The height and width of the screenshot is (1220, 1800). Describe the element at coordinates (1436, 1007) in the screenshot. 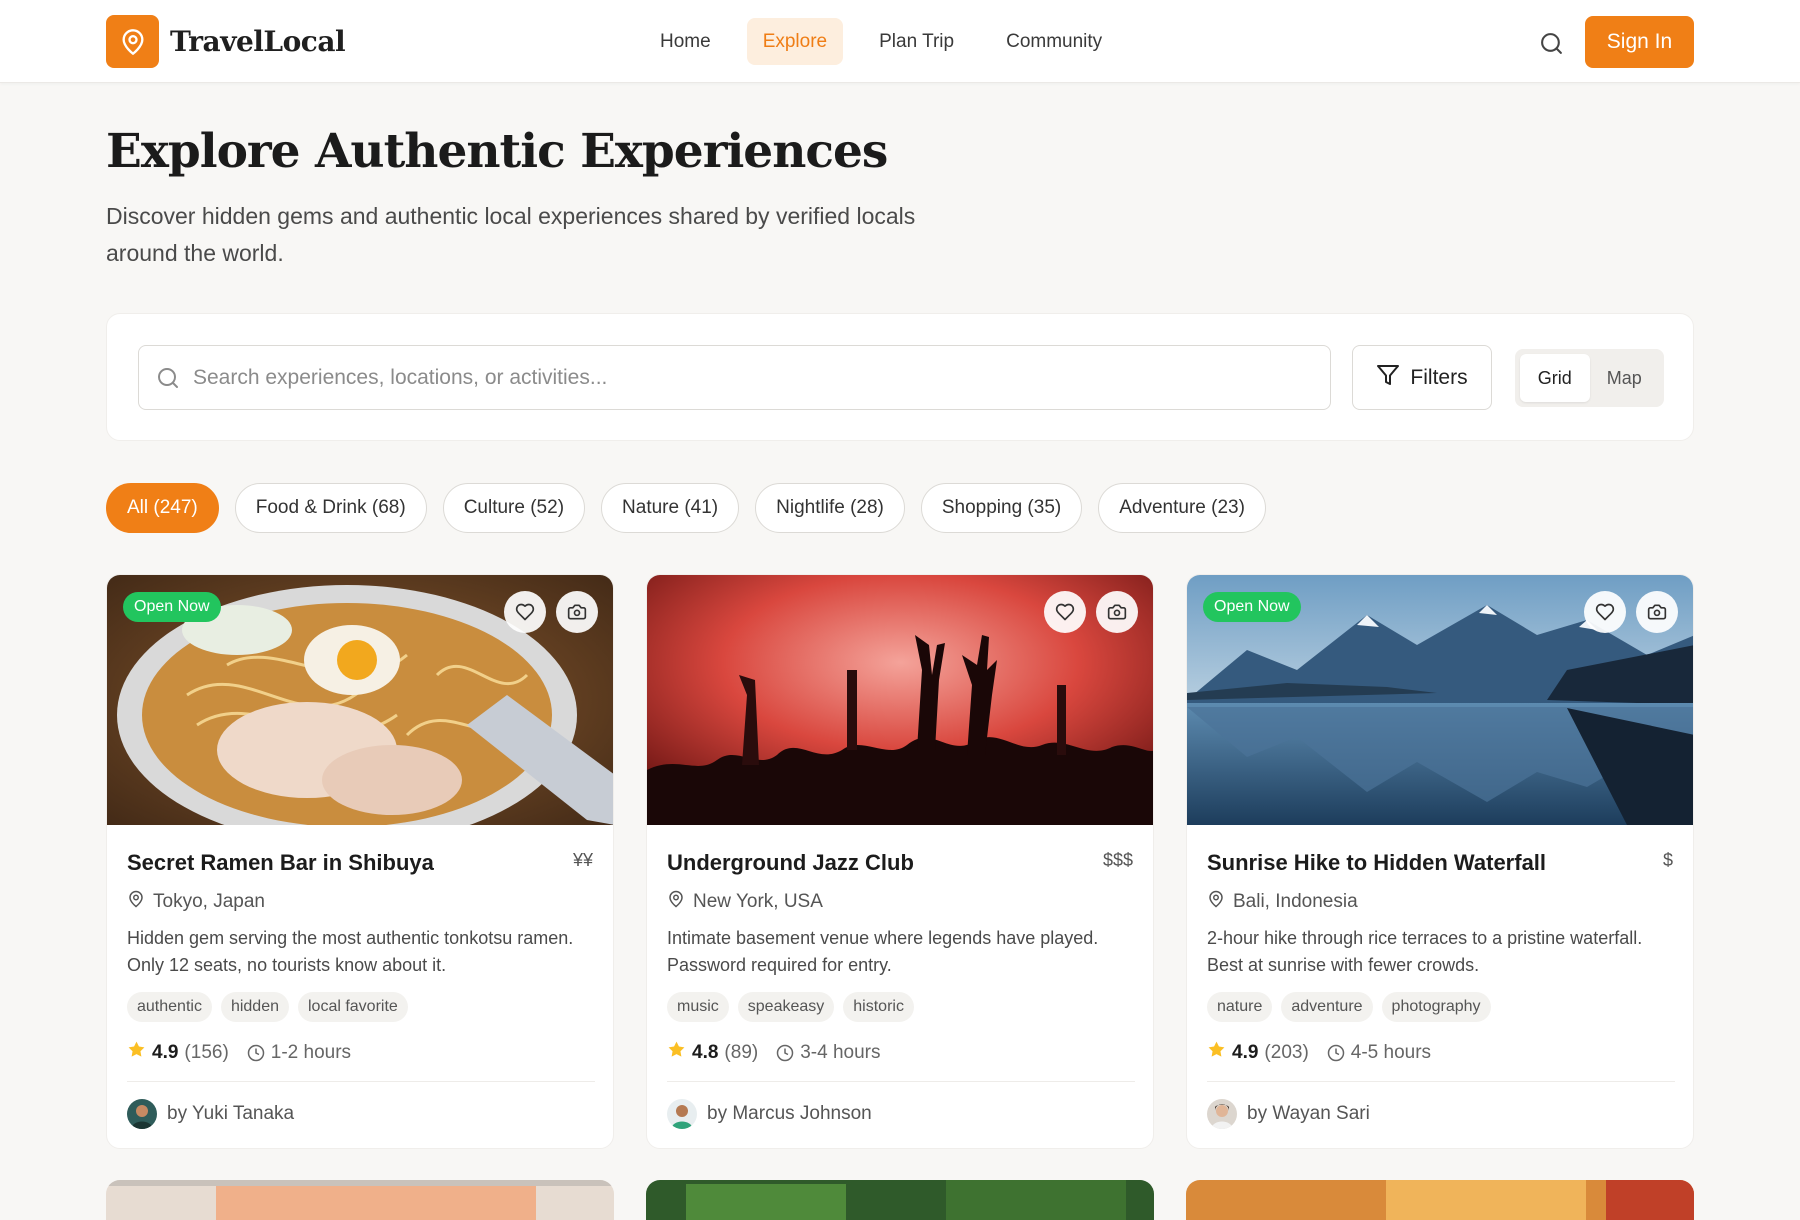

I see `tag: photography` at that location.